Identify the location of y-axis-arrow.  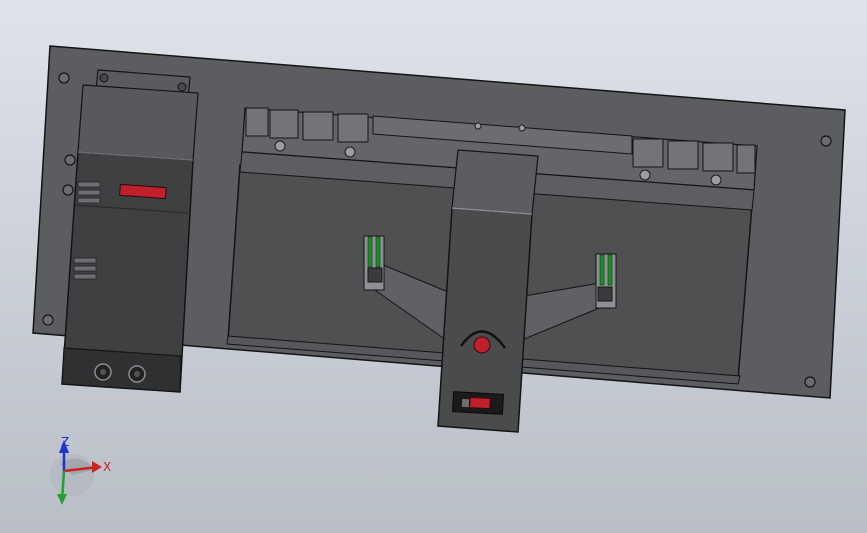
(62, 499).